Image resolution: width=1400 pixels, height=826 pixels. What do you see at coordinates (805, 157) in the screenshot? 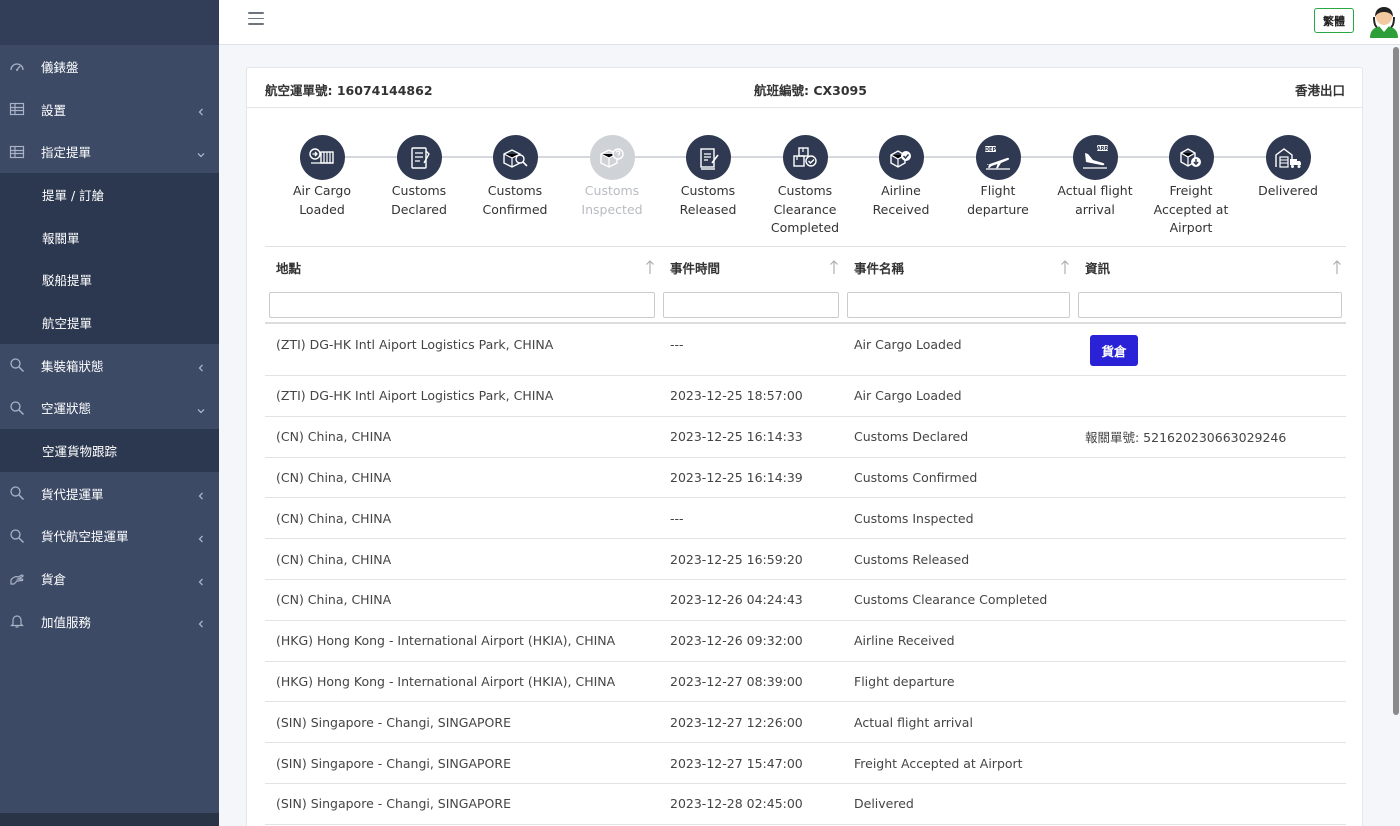
I see `clearance-completed-icon` at bounding box center [805, 157].